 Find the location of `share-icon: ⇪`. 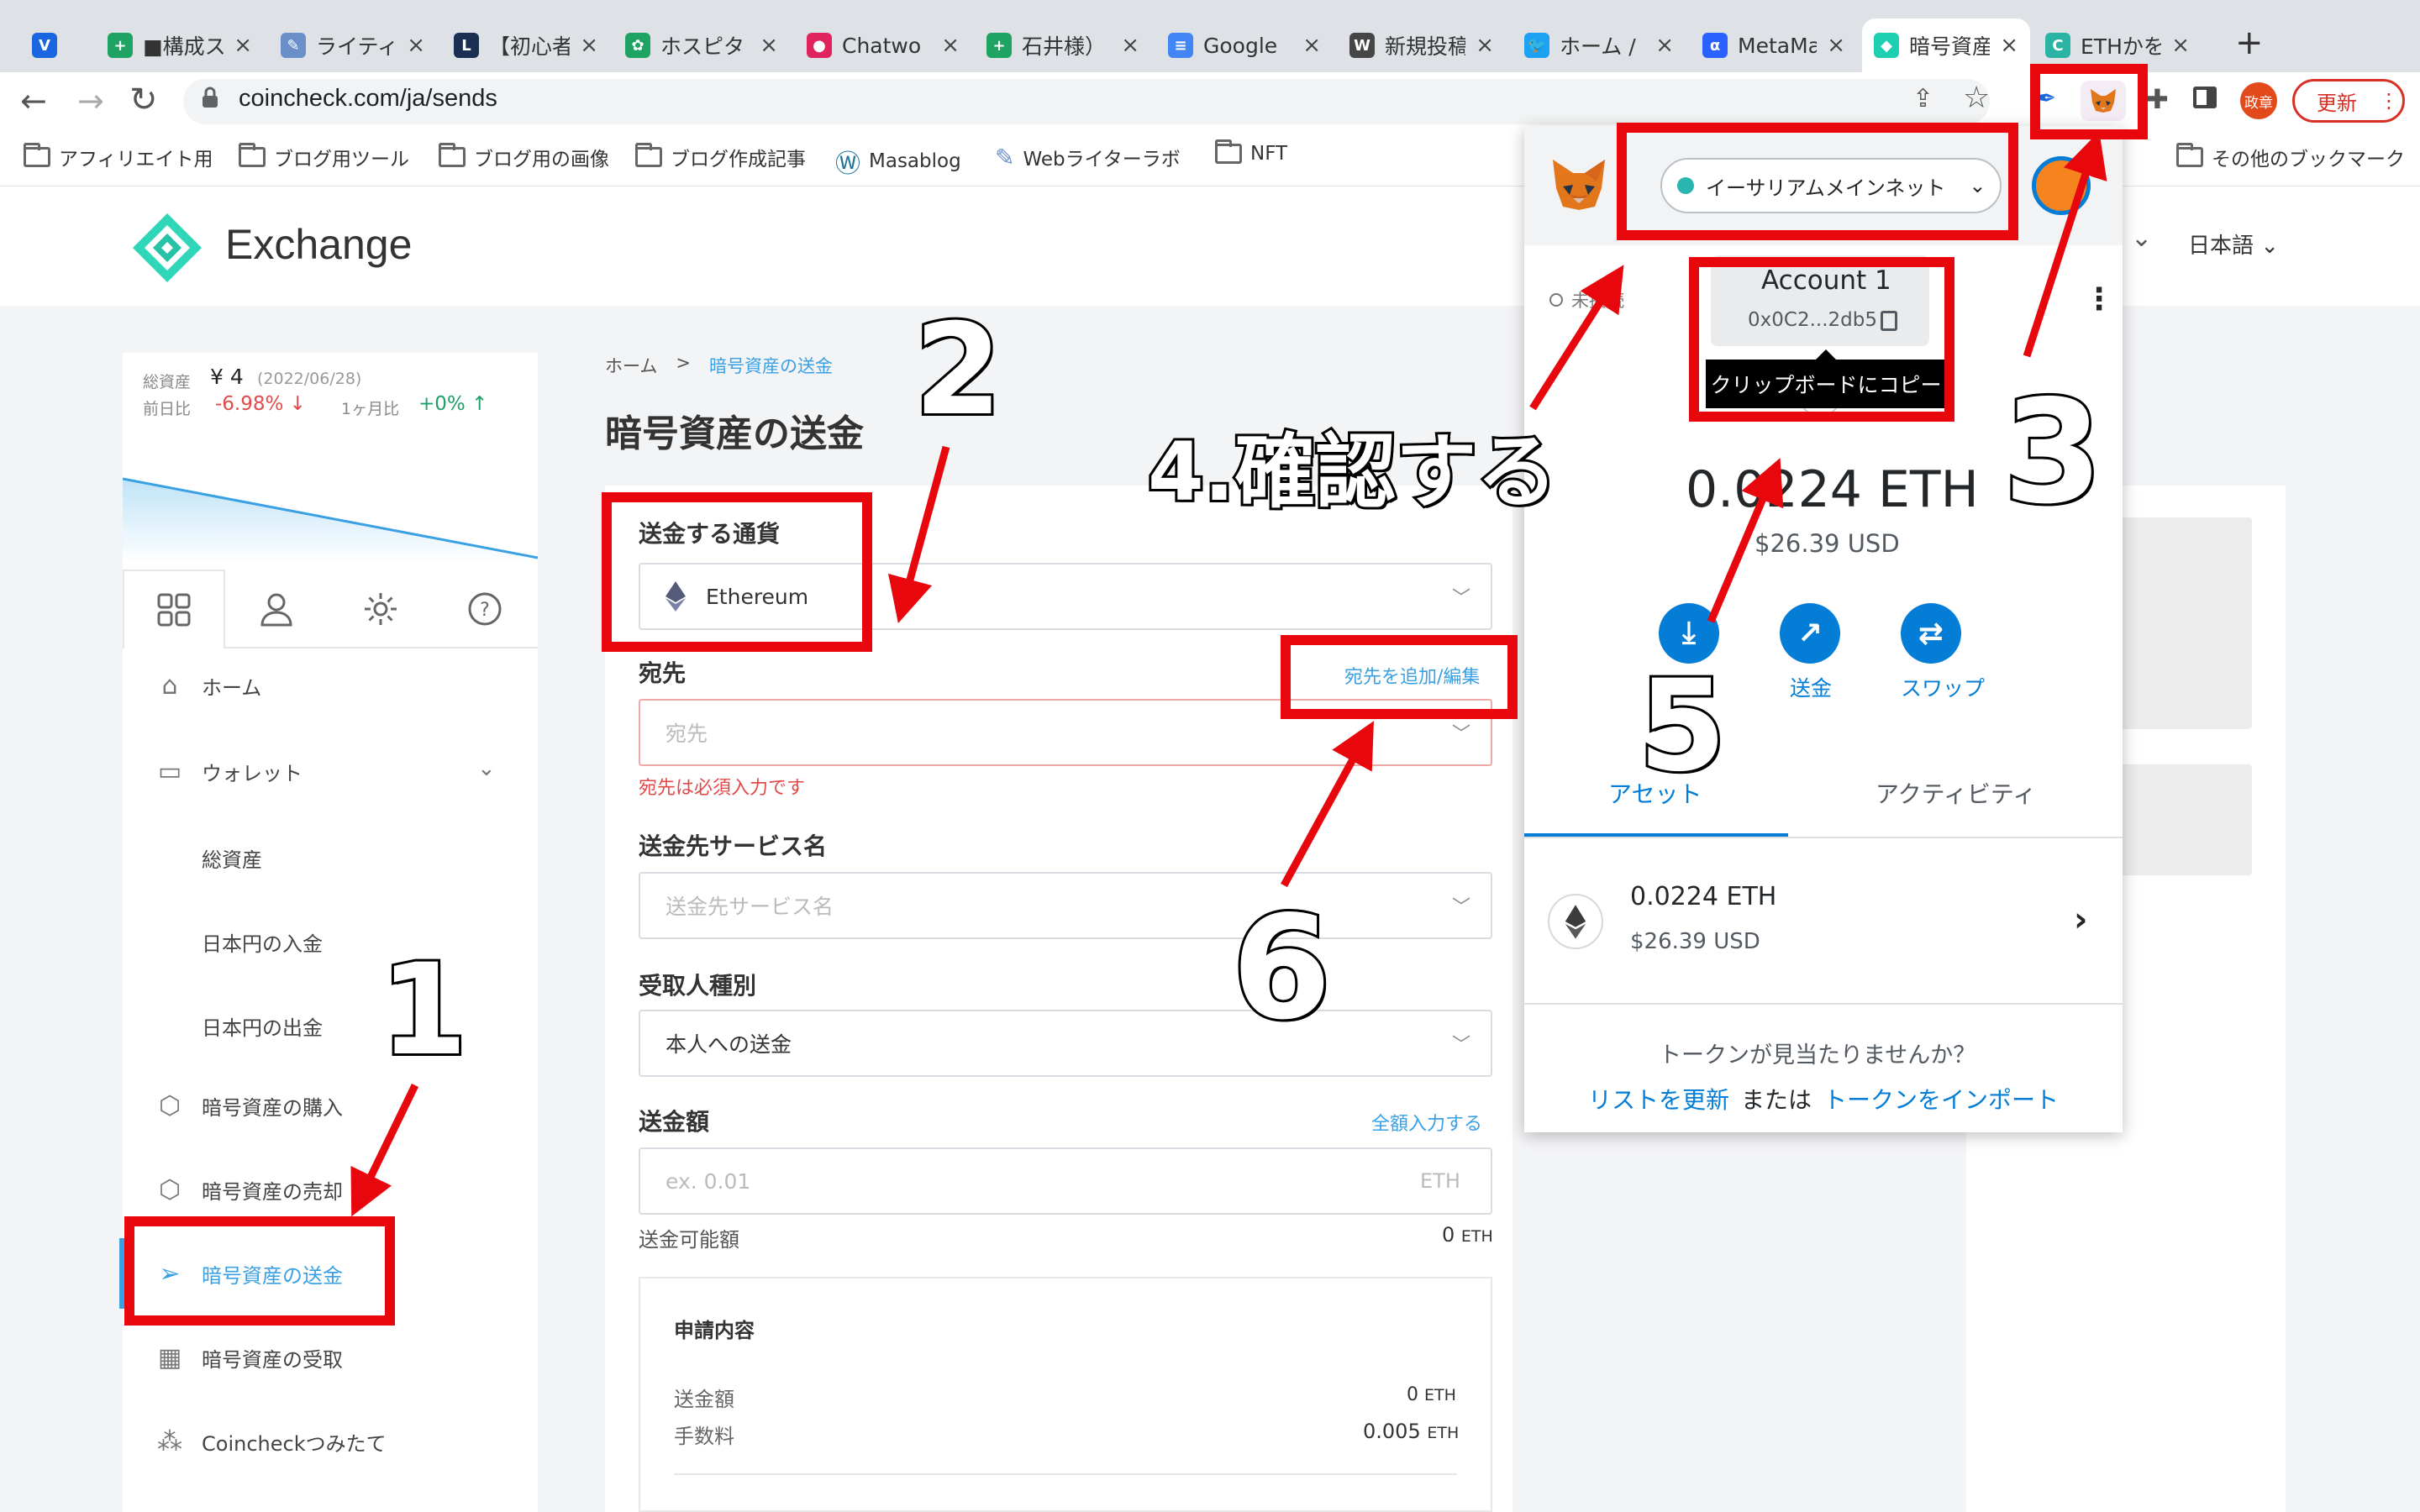

share-icon: ⇪ is located at coordinates (1922, 98).